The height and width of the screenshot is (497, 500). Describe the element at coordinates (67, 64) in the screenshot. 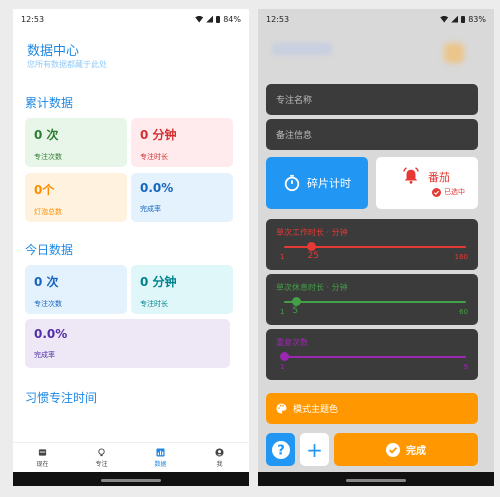

I see `page-subtitle: 您所有数据都藏于此处` at that location.